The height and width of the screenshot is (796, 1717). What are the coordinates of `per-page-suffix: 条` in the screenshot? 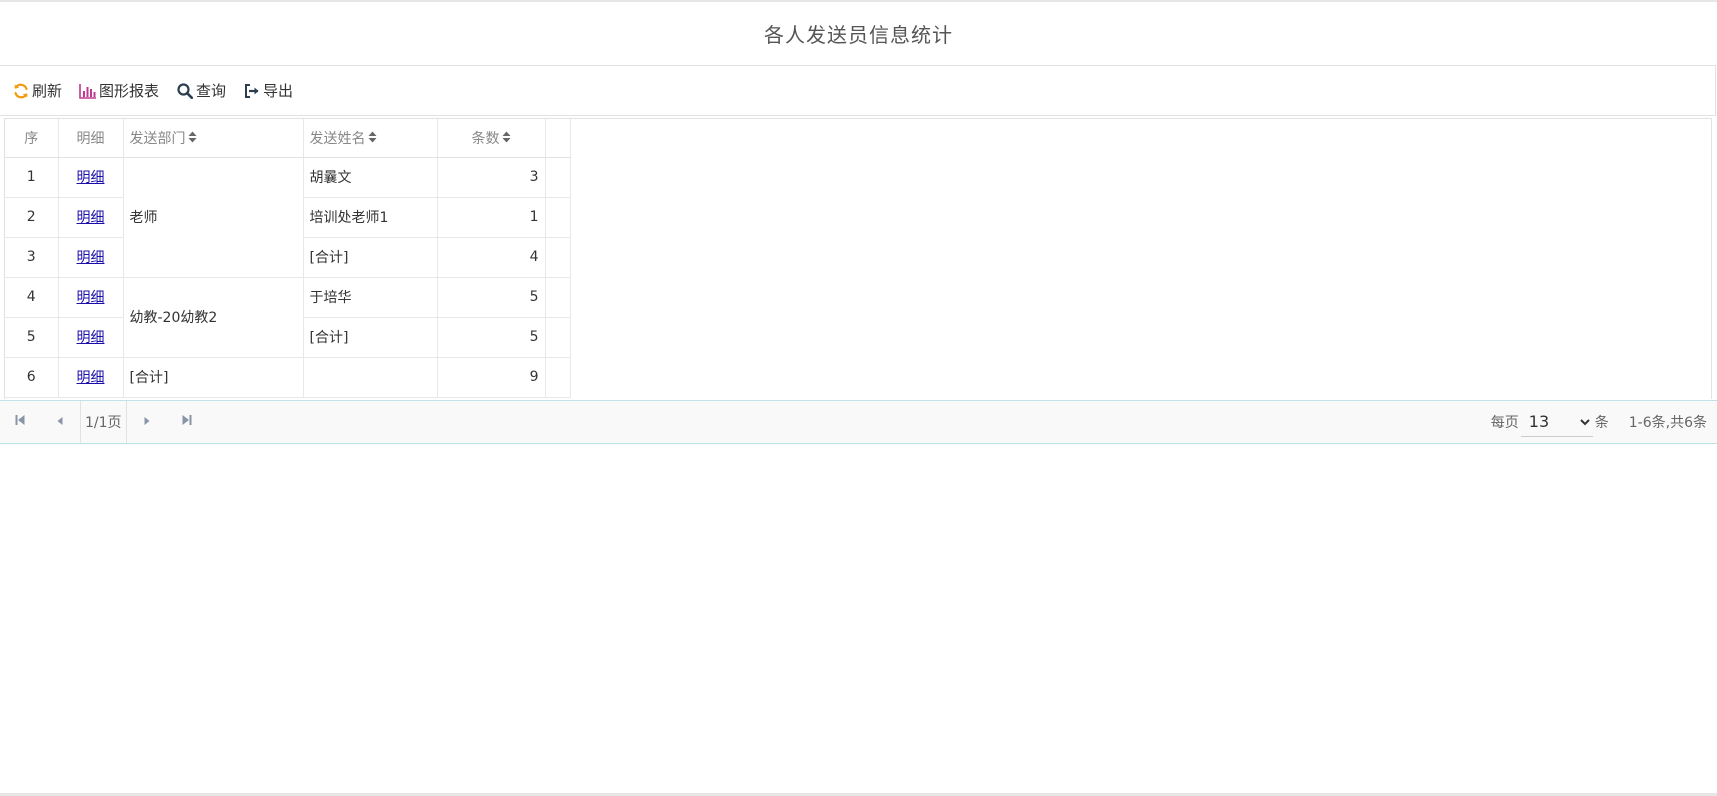 It's located at (1601, 423).